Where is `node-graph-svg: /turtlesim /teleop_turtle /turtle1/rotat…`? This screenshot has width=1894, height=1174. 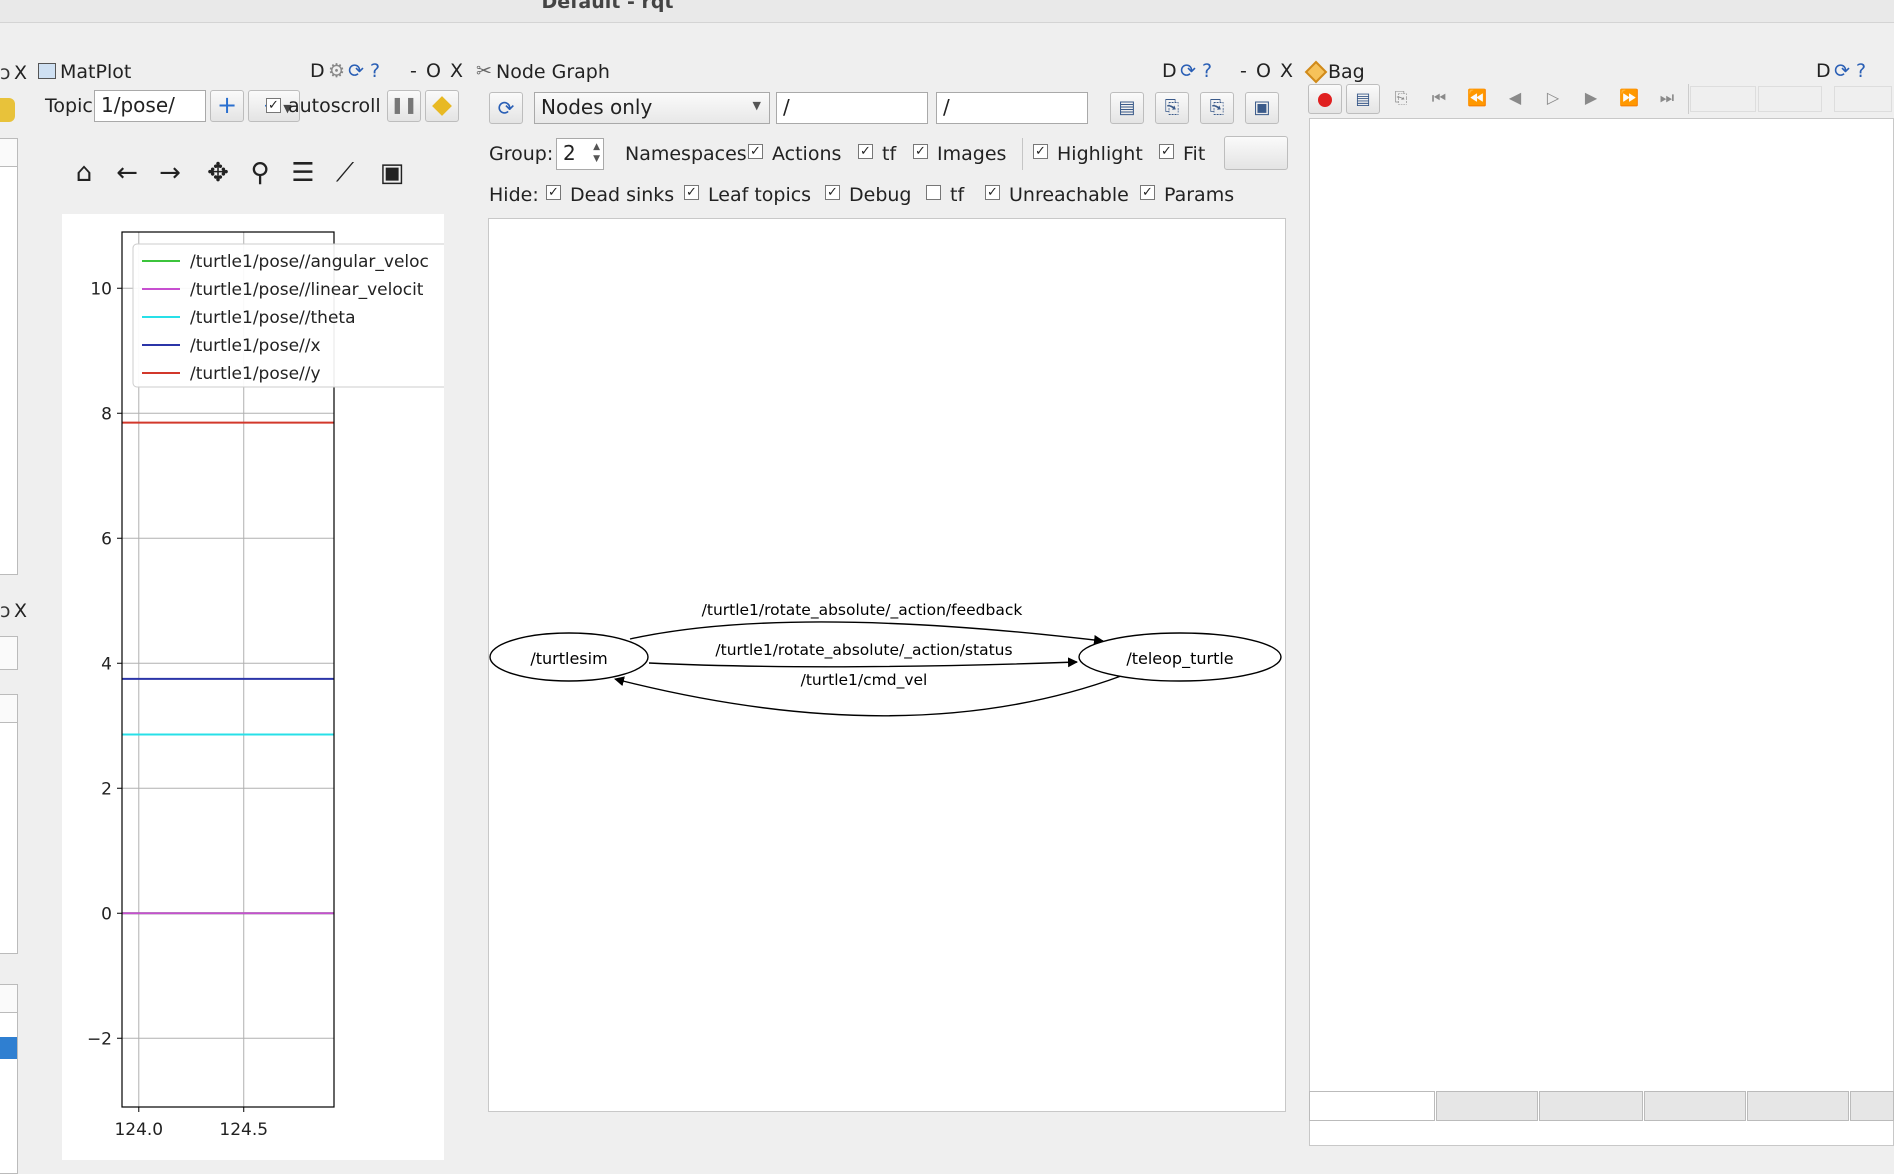
node-graph-svg: /turtlesim /teleop_turtle /turtle1/rotat… is located at coordinates (885, 659).